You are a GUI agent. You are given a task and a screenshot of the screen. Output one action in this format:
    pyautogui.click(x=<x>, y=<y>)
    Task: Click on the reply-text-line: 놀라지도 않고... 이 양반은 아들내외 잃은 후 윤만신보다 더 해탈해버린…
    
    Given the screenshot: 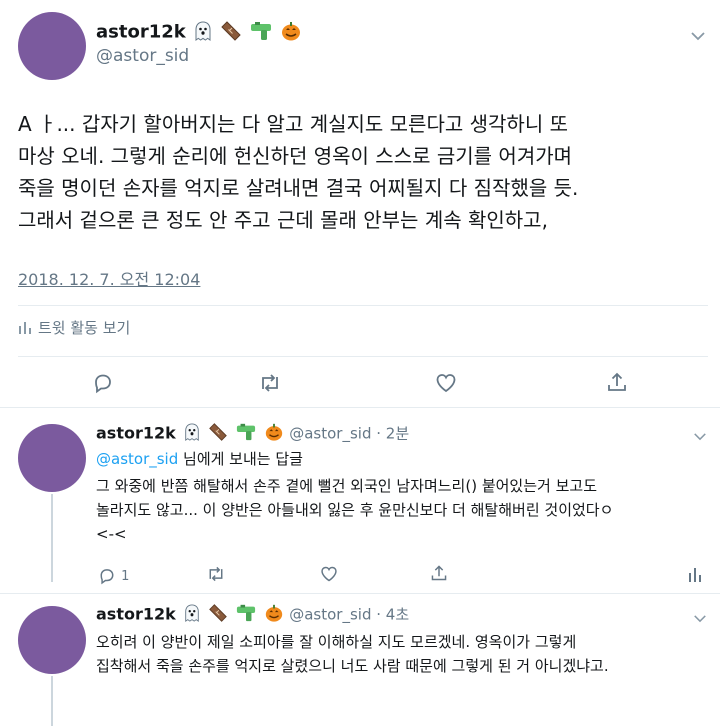 What is the action you would take?
    pyautogui.click(x=355, y=510)
    